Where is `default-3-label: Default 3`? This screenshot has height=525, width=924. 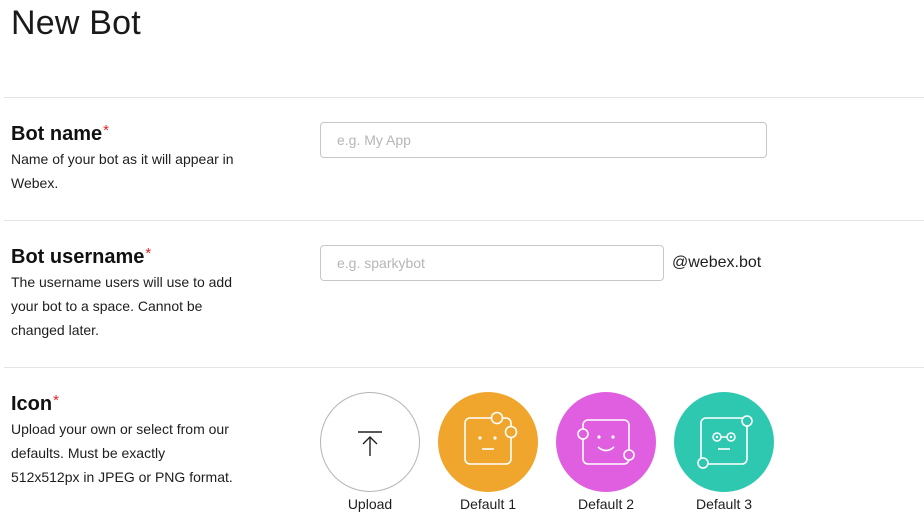 default-3-label: Default 3 is located at coordinates (724, 504).